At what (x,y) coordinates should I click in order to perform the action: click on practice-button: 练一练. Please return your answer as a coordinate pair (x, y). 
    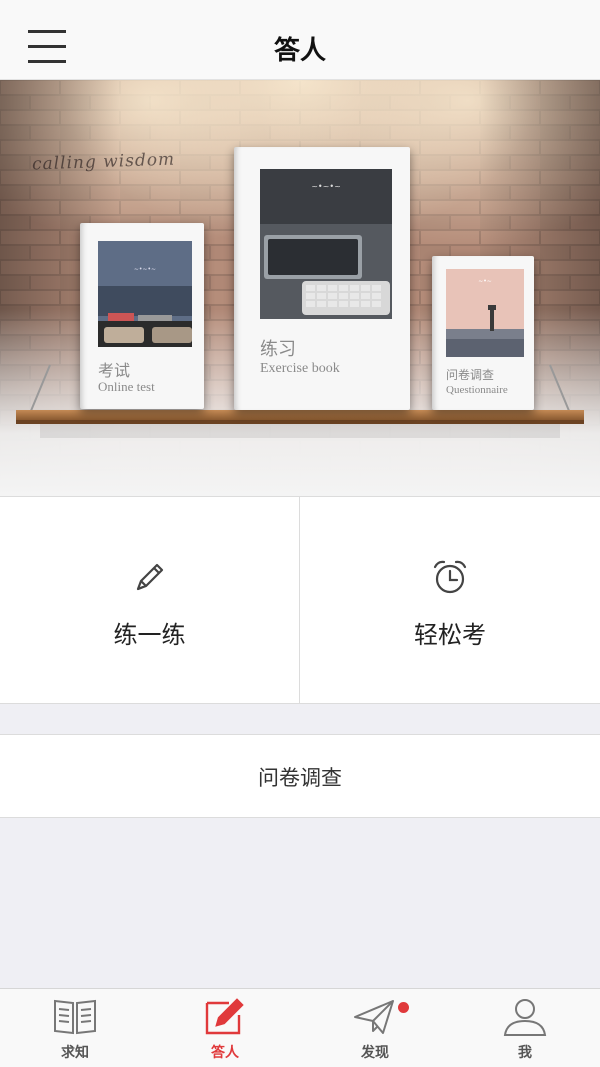
    Looking at the image, I should click on (150, 600).